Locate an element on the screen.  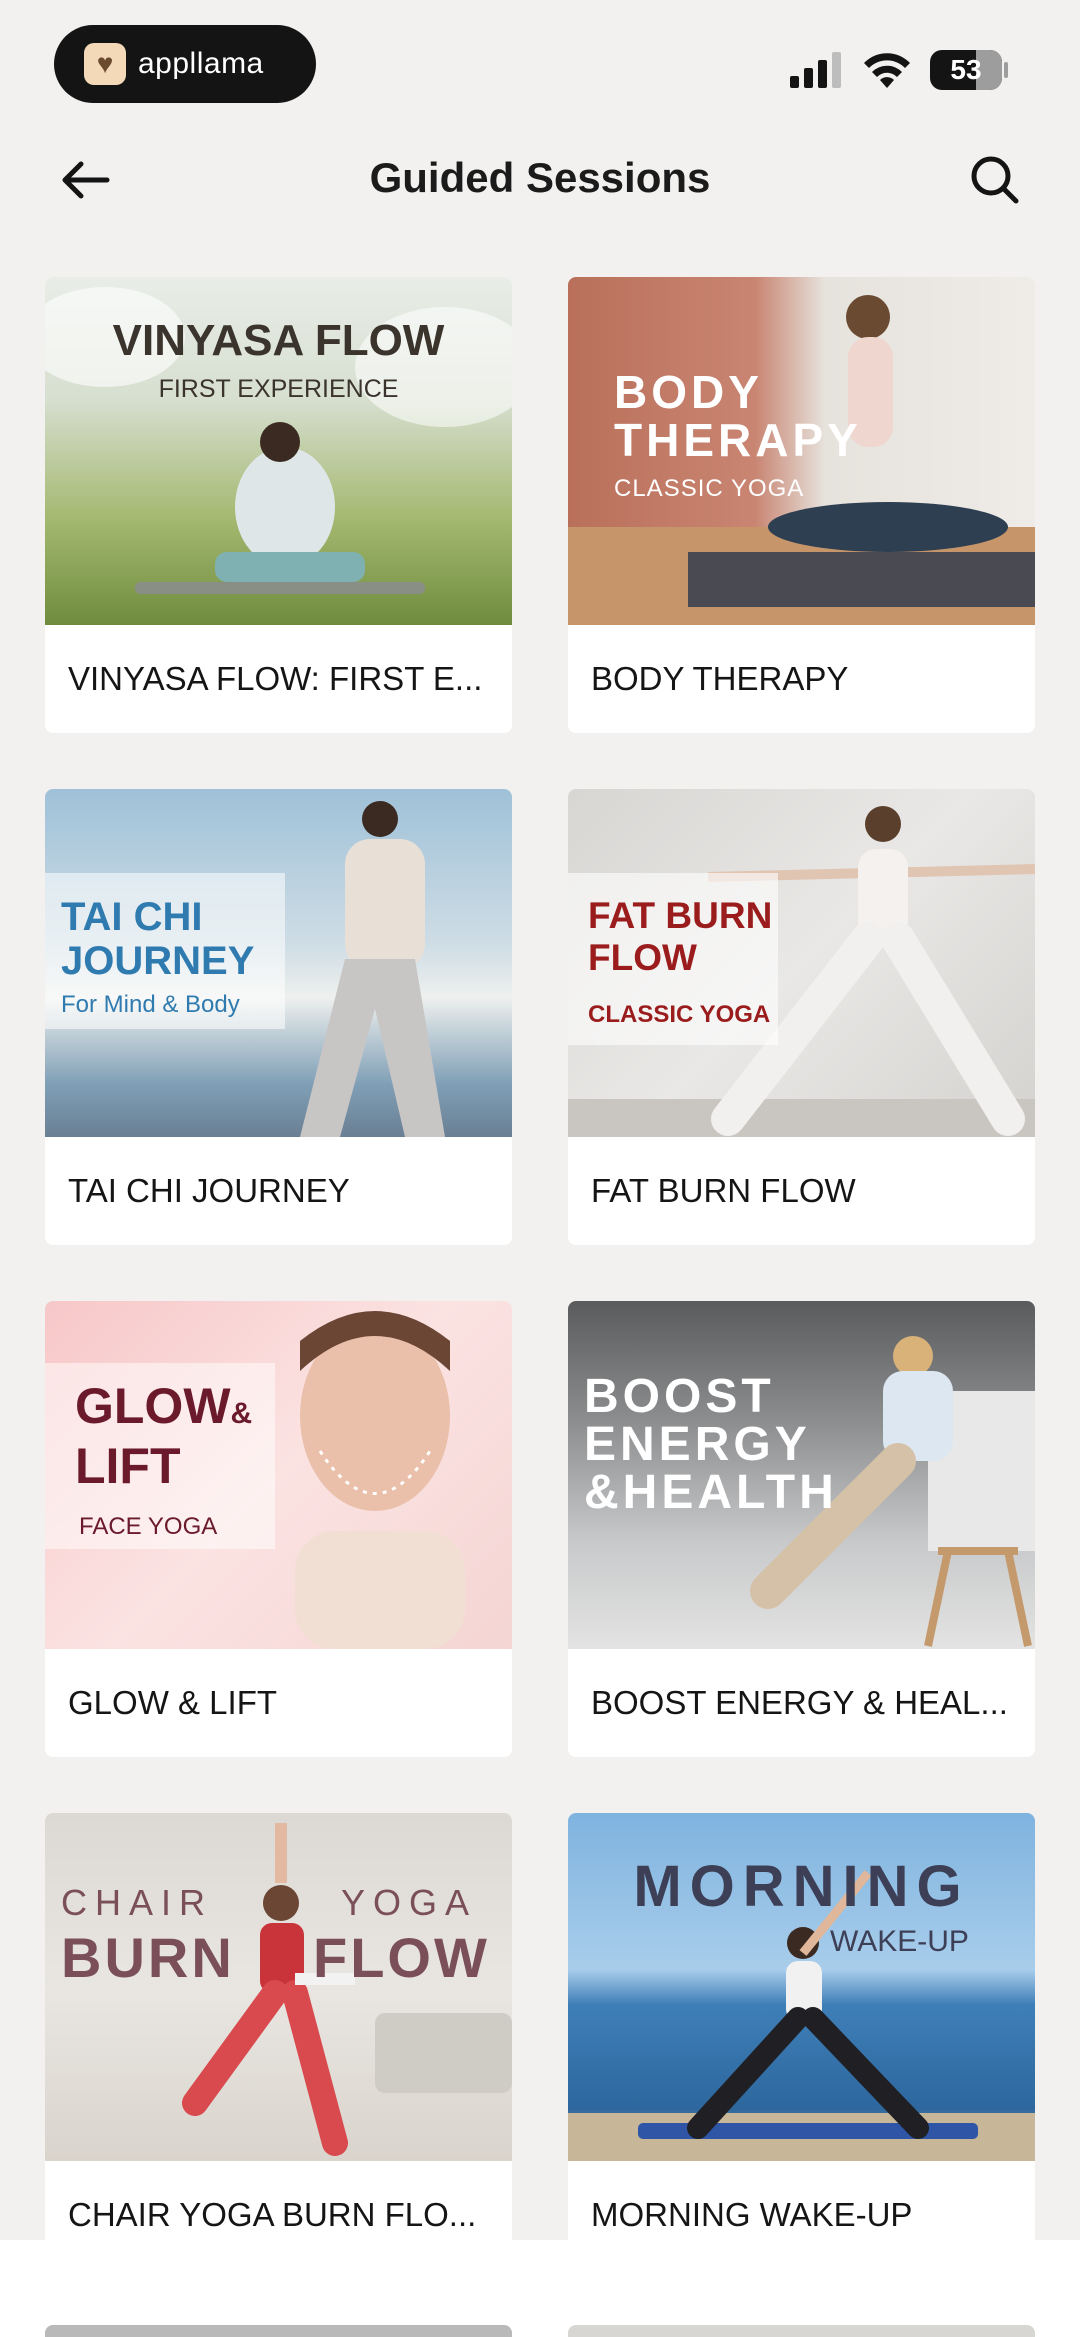
search-icon is located at coordinates (995, 180).